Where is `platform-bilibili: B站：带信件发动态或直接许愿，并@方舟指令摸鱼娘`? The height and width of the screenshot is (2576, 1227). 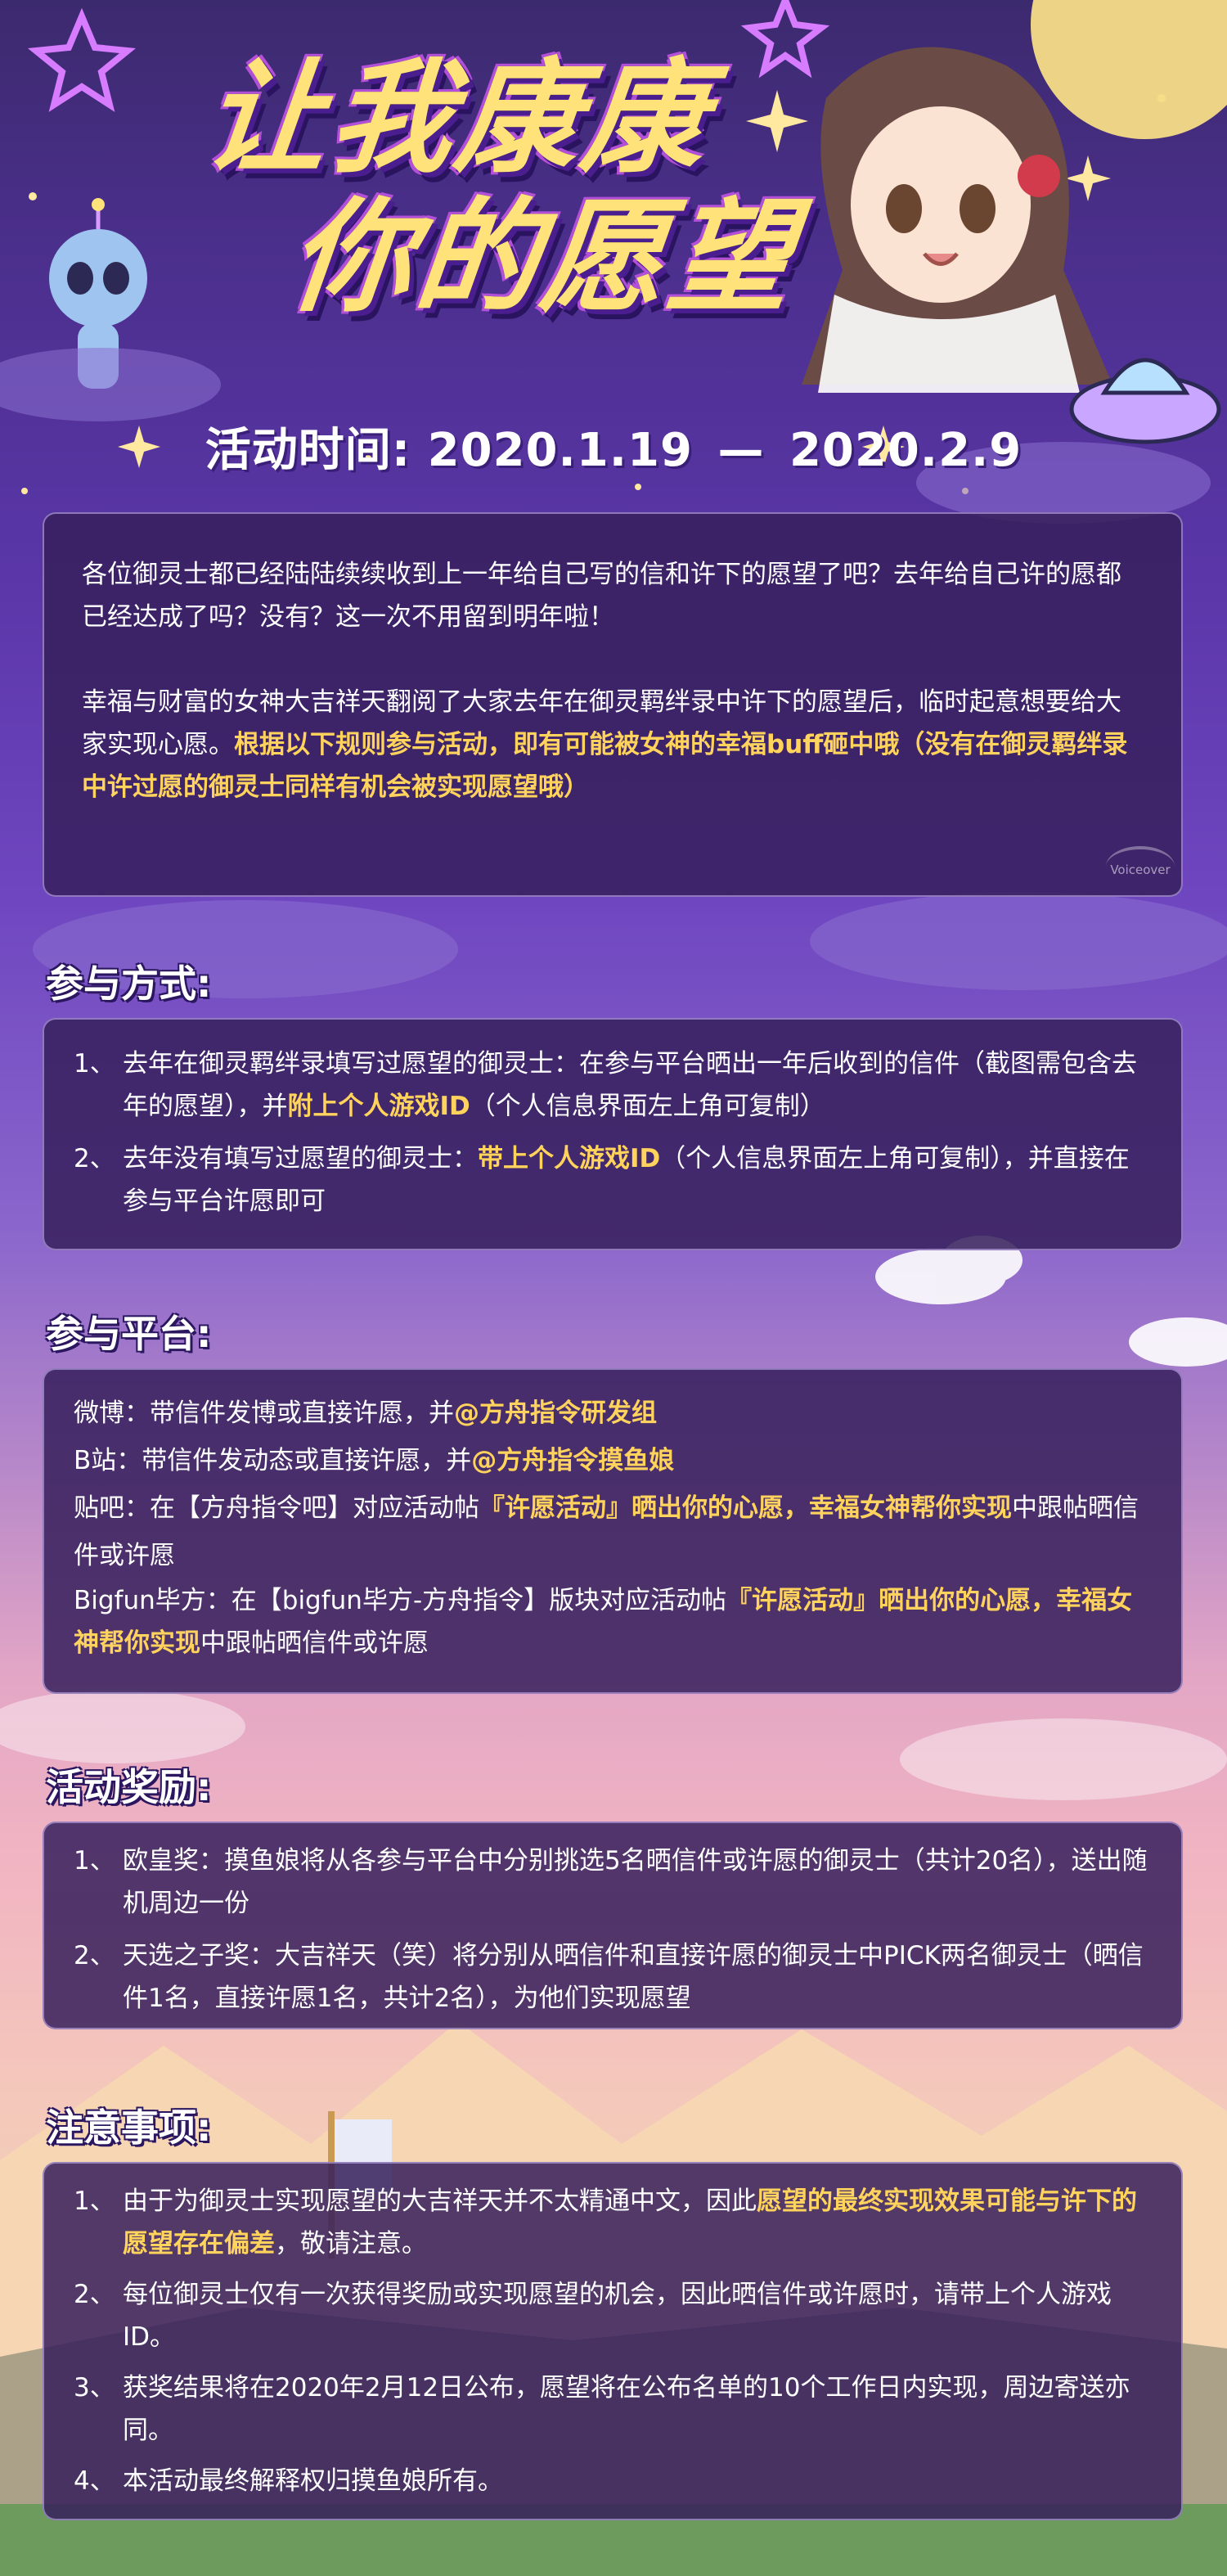
platform-bilibili: B站：带信件发动态或直接许愿，并@方舟指令摸鱼娘 is located at coordinates (613, 1460).